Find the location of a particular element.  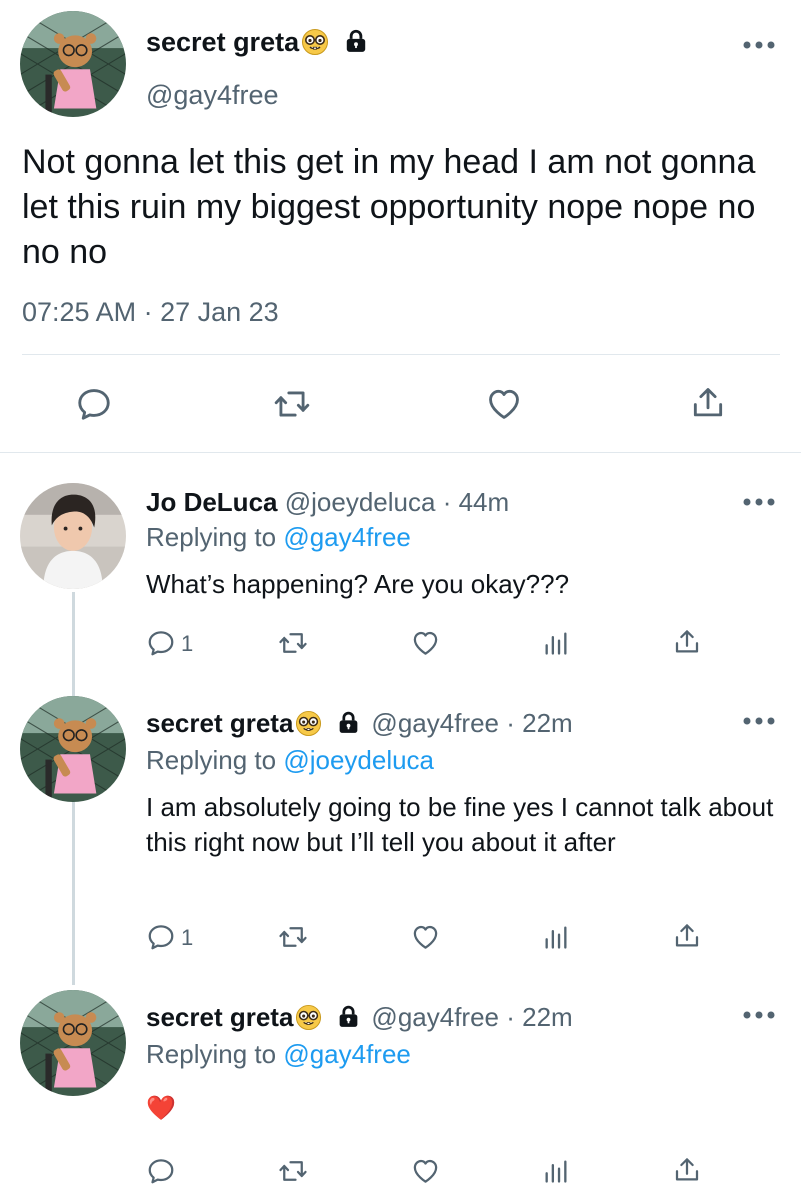

display-name: Jo DeLuca is located at coordinates (212, 502).